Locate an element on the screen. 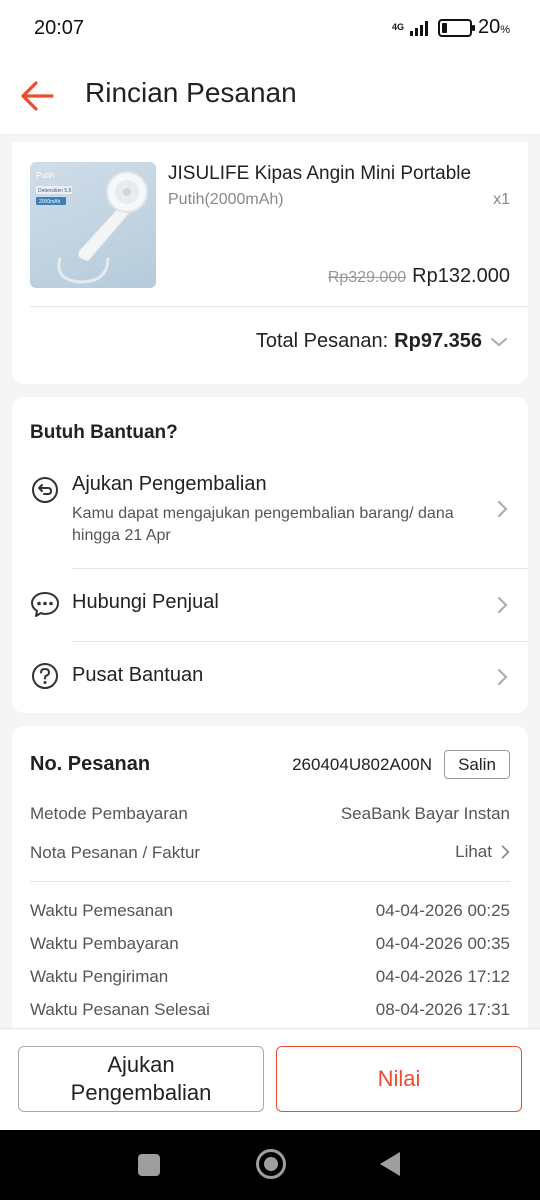  completion-time-label: Waktu Pesanan Selesai is located at coordinates (120, 1009).